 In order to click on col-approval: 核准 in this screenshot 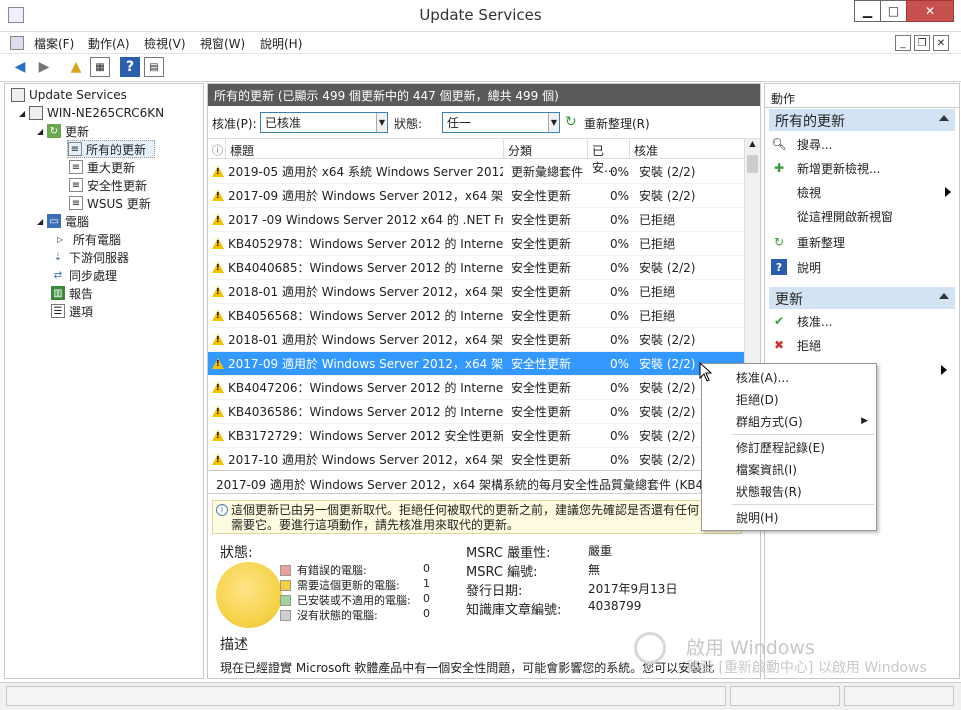, I will do `click(687, 149)`.